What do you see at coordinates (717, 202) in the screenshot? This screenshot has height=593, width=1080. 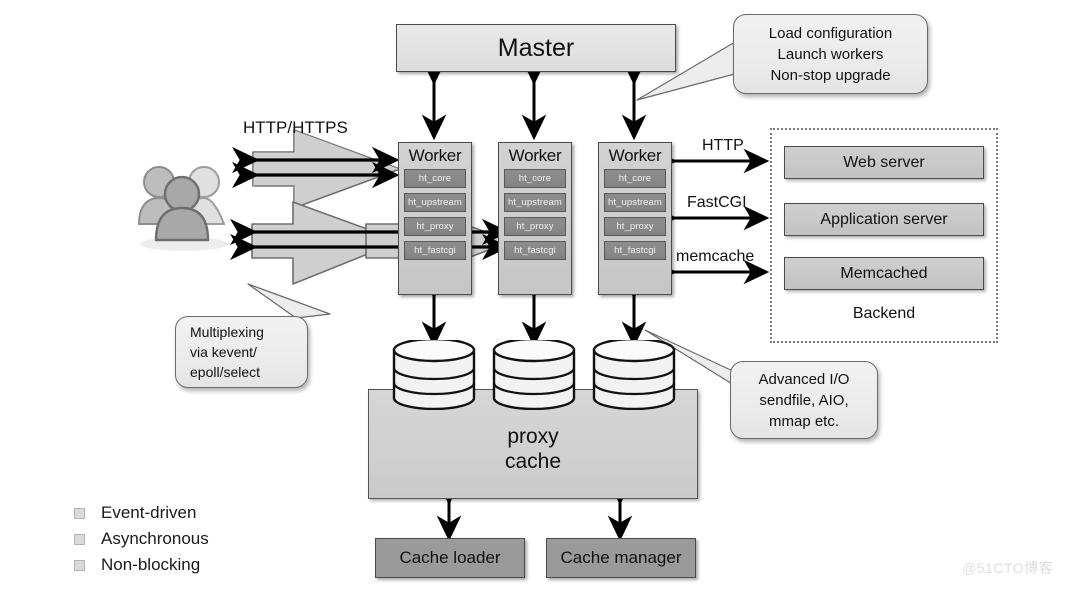 I see `protocol-label-fastcgi: FastCGI` at bounding box center [717, 202].